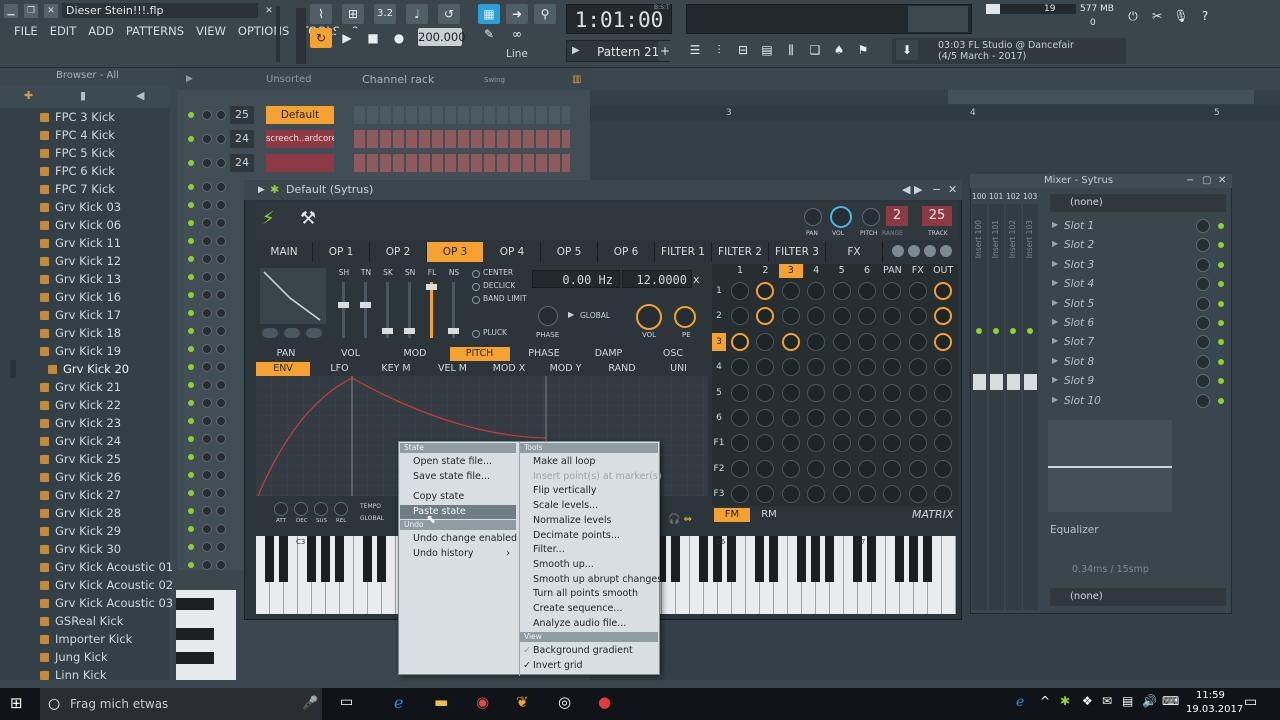 This screenshot has height=720, width=1280. Describe the element at coordinates (269, 11) in the screenshot. I see `title-close-icon: ✕` at that location.